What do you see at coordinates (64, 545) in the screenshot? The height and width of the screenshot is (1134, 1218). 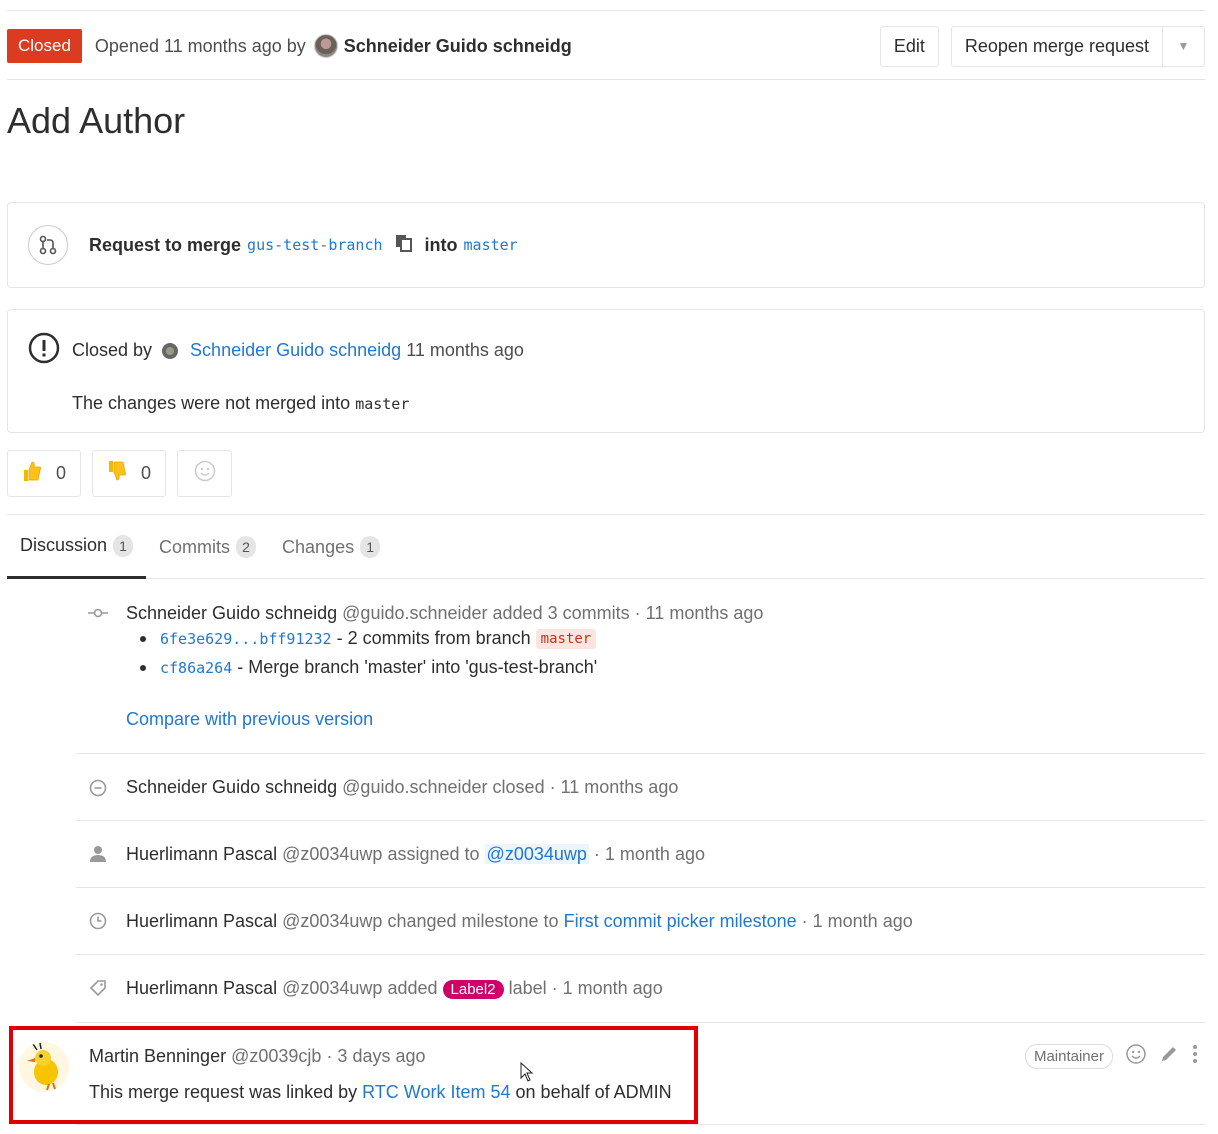 I see `tab-label: Discussion` at bounding box center [64, 545].